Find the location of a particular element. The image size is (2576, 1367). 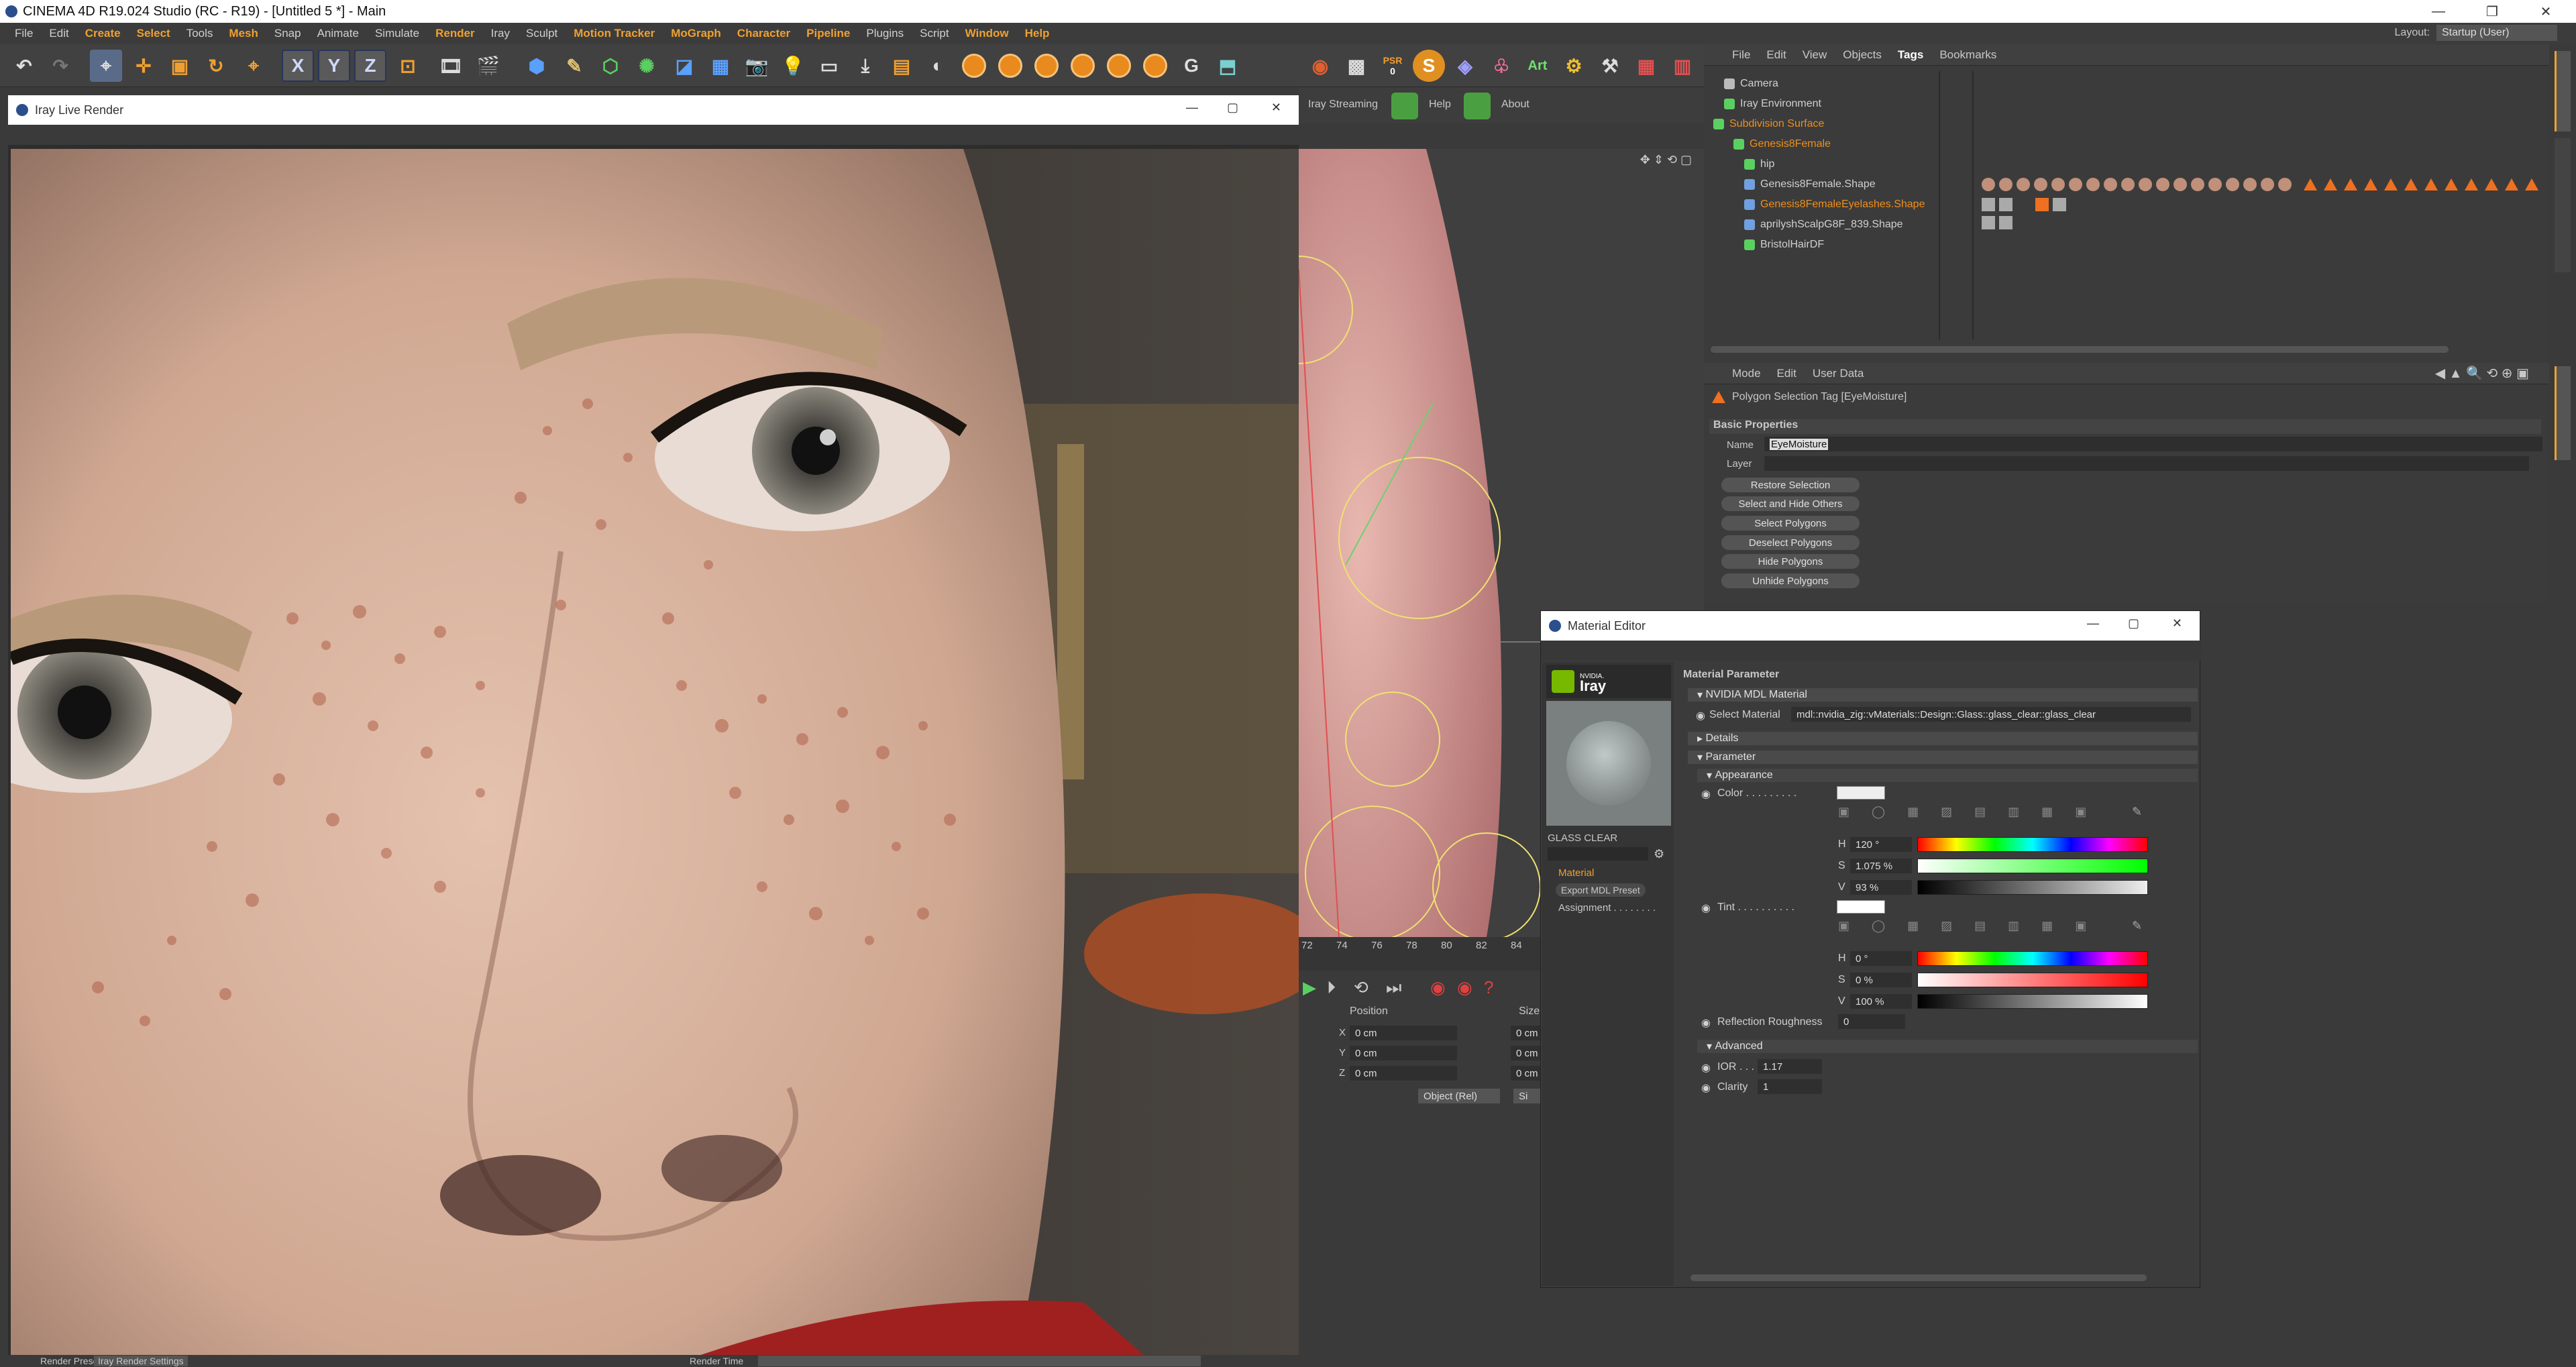

color-saturation-slider is located at coordinates (2032, 866).